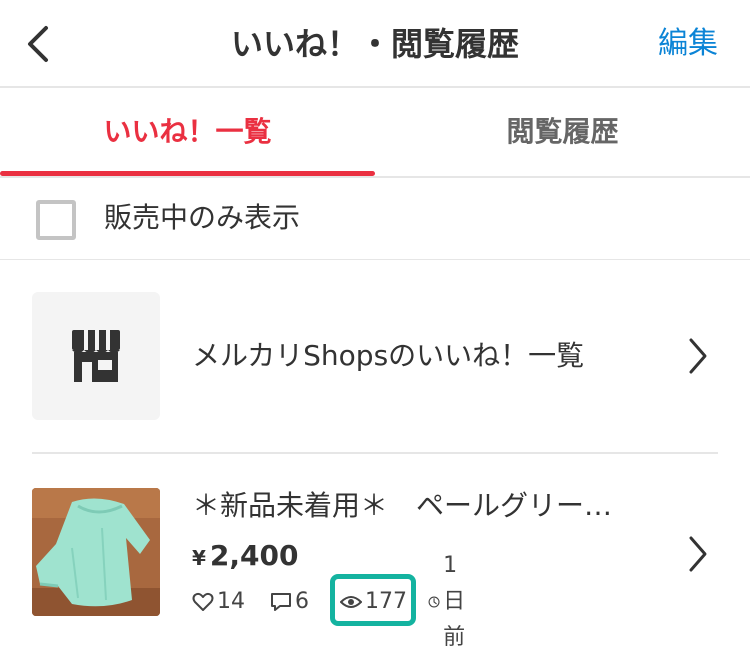 The height and width of the screenshot is (650, 750). What do you see at coordinates (281, 602) in the screenshot?
I see `comment-icon` at bounding box center [281, 602].